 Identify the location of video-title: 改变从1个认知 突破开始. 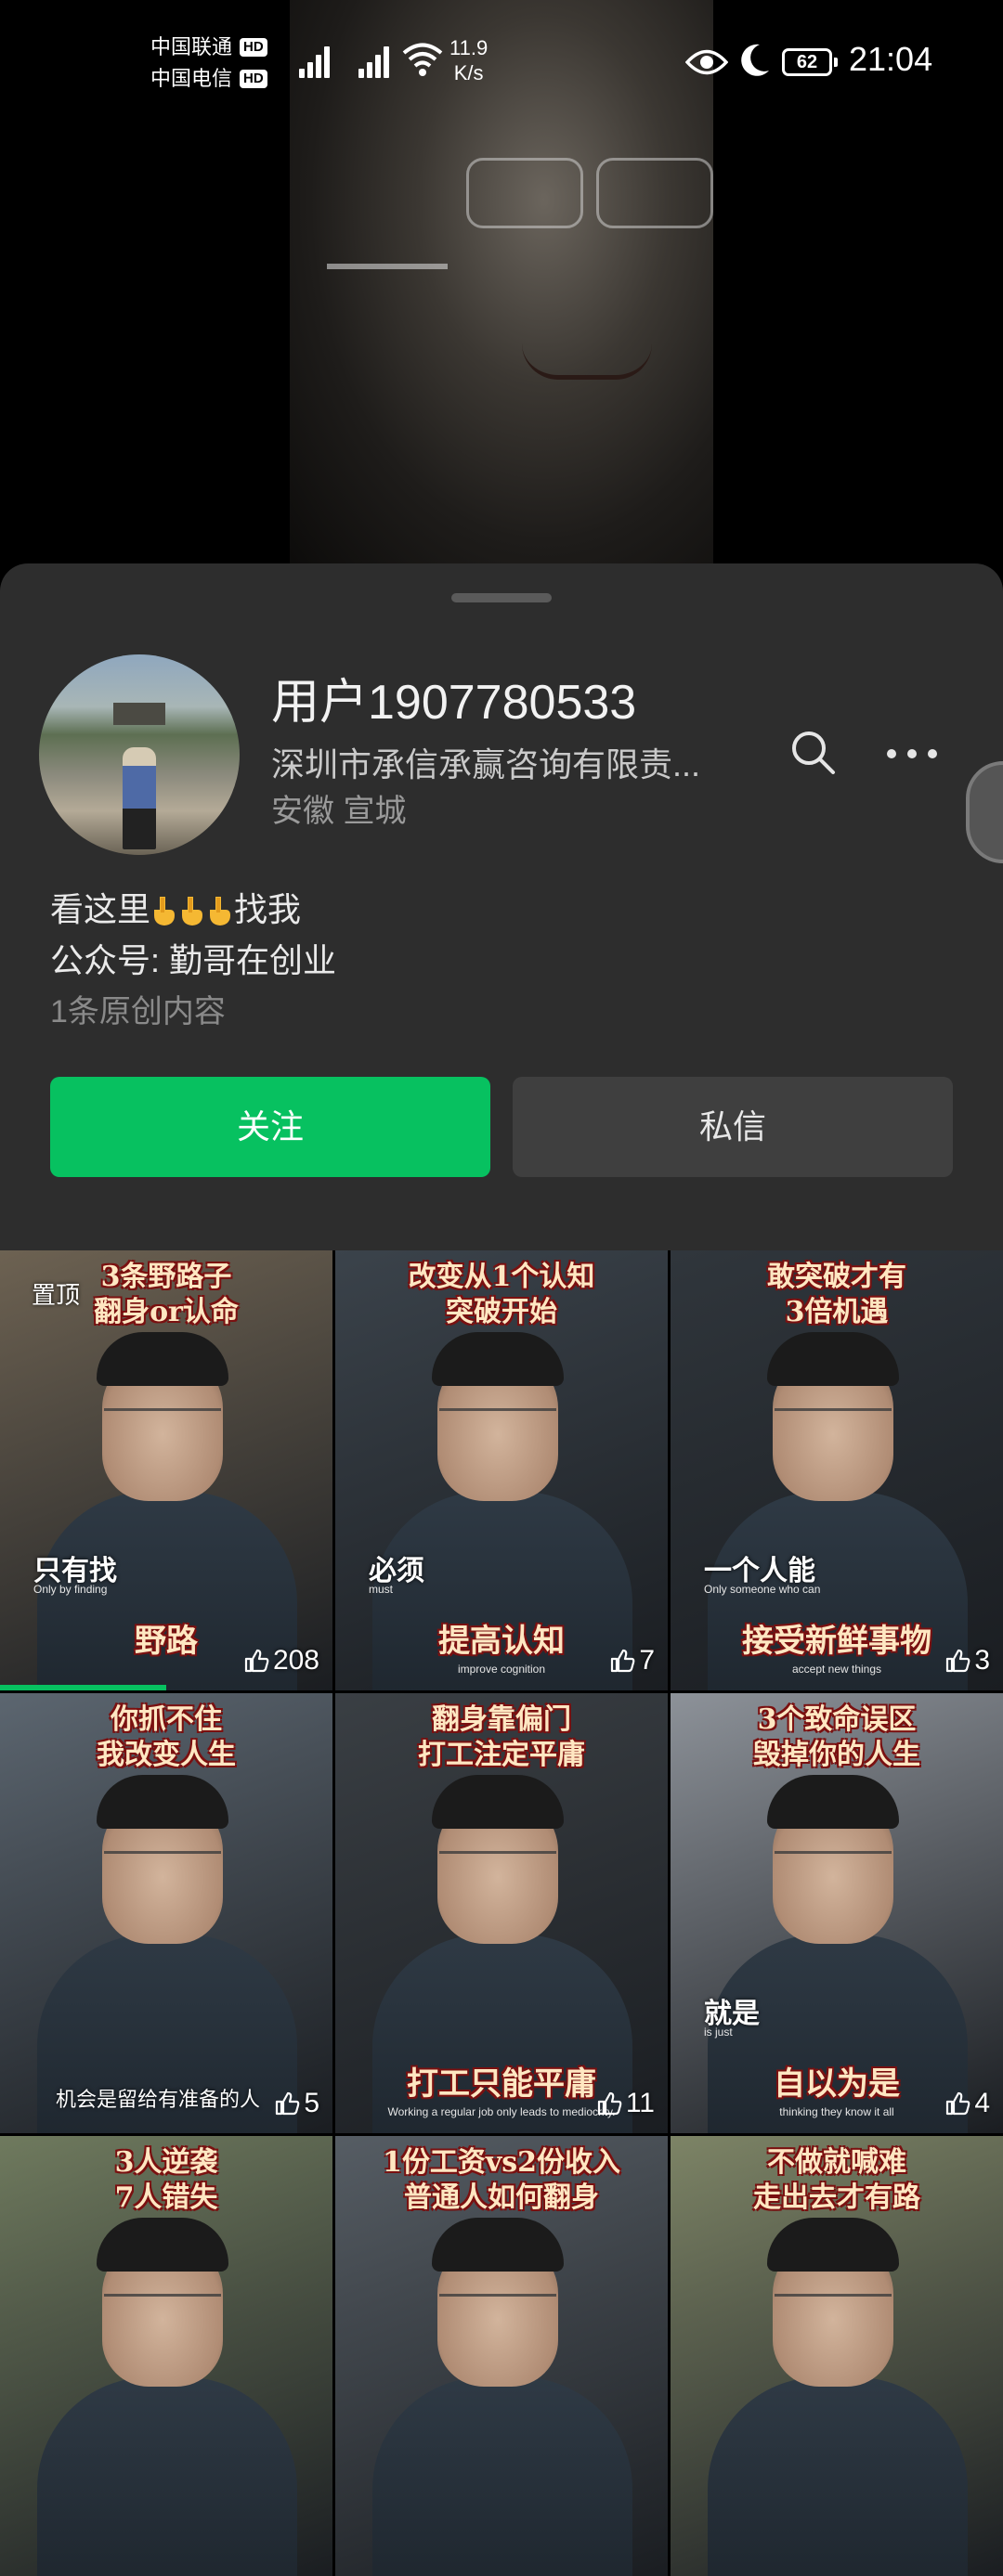
(501, 1294).